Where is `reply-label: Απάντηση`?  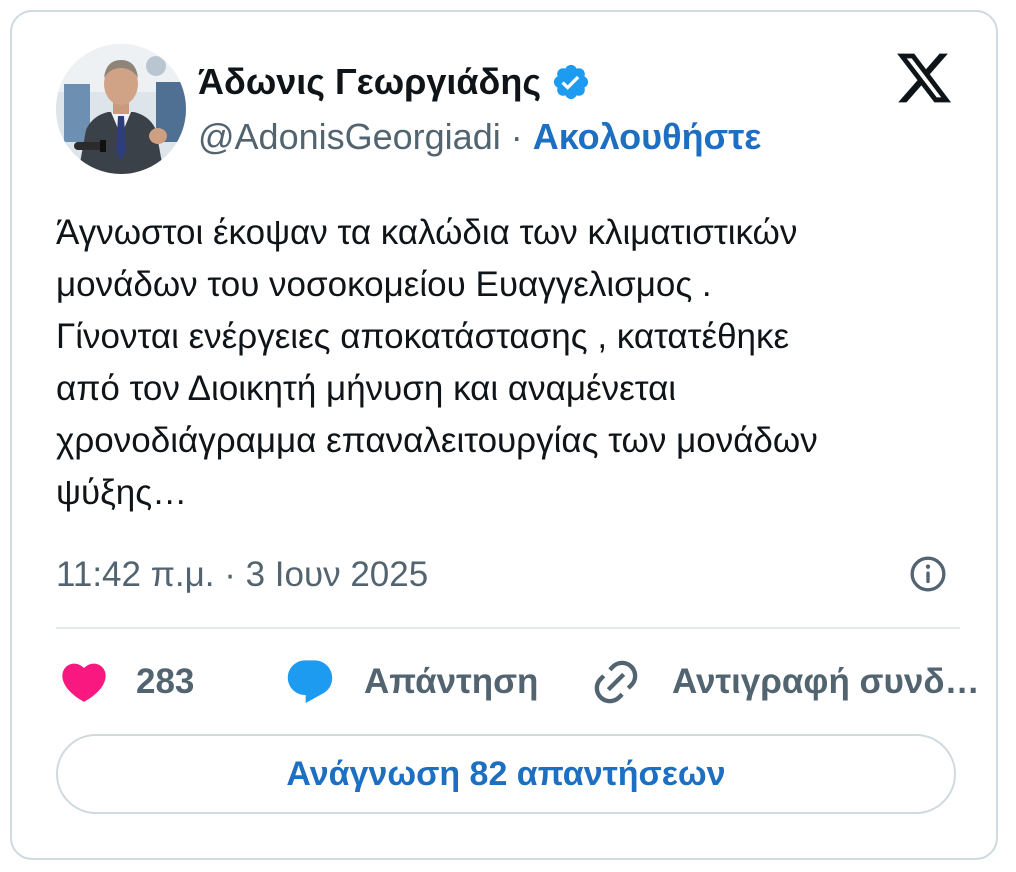 reply-label: Απάντηση is located at coordinates (451, 681).